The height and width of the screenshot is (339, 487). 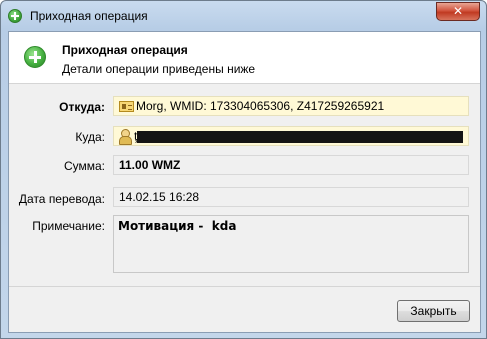 I want to click on date-label: Дата перевода:, so click(x=61, y=199).